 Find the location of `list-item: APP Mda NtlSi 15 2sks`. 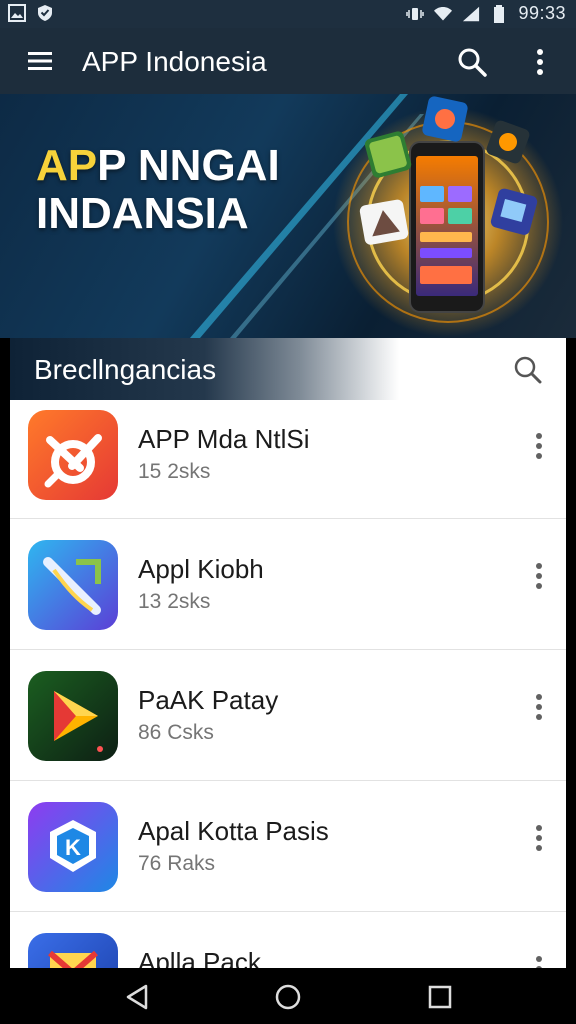

list-item: APP Mda NtlSi 15 2sks is located at coordinates (288, 459).